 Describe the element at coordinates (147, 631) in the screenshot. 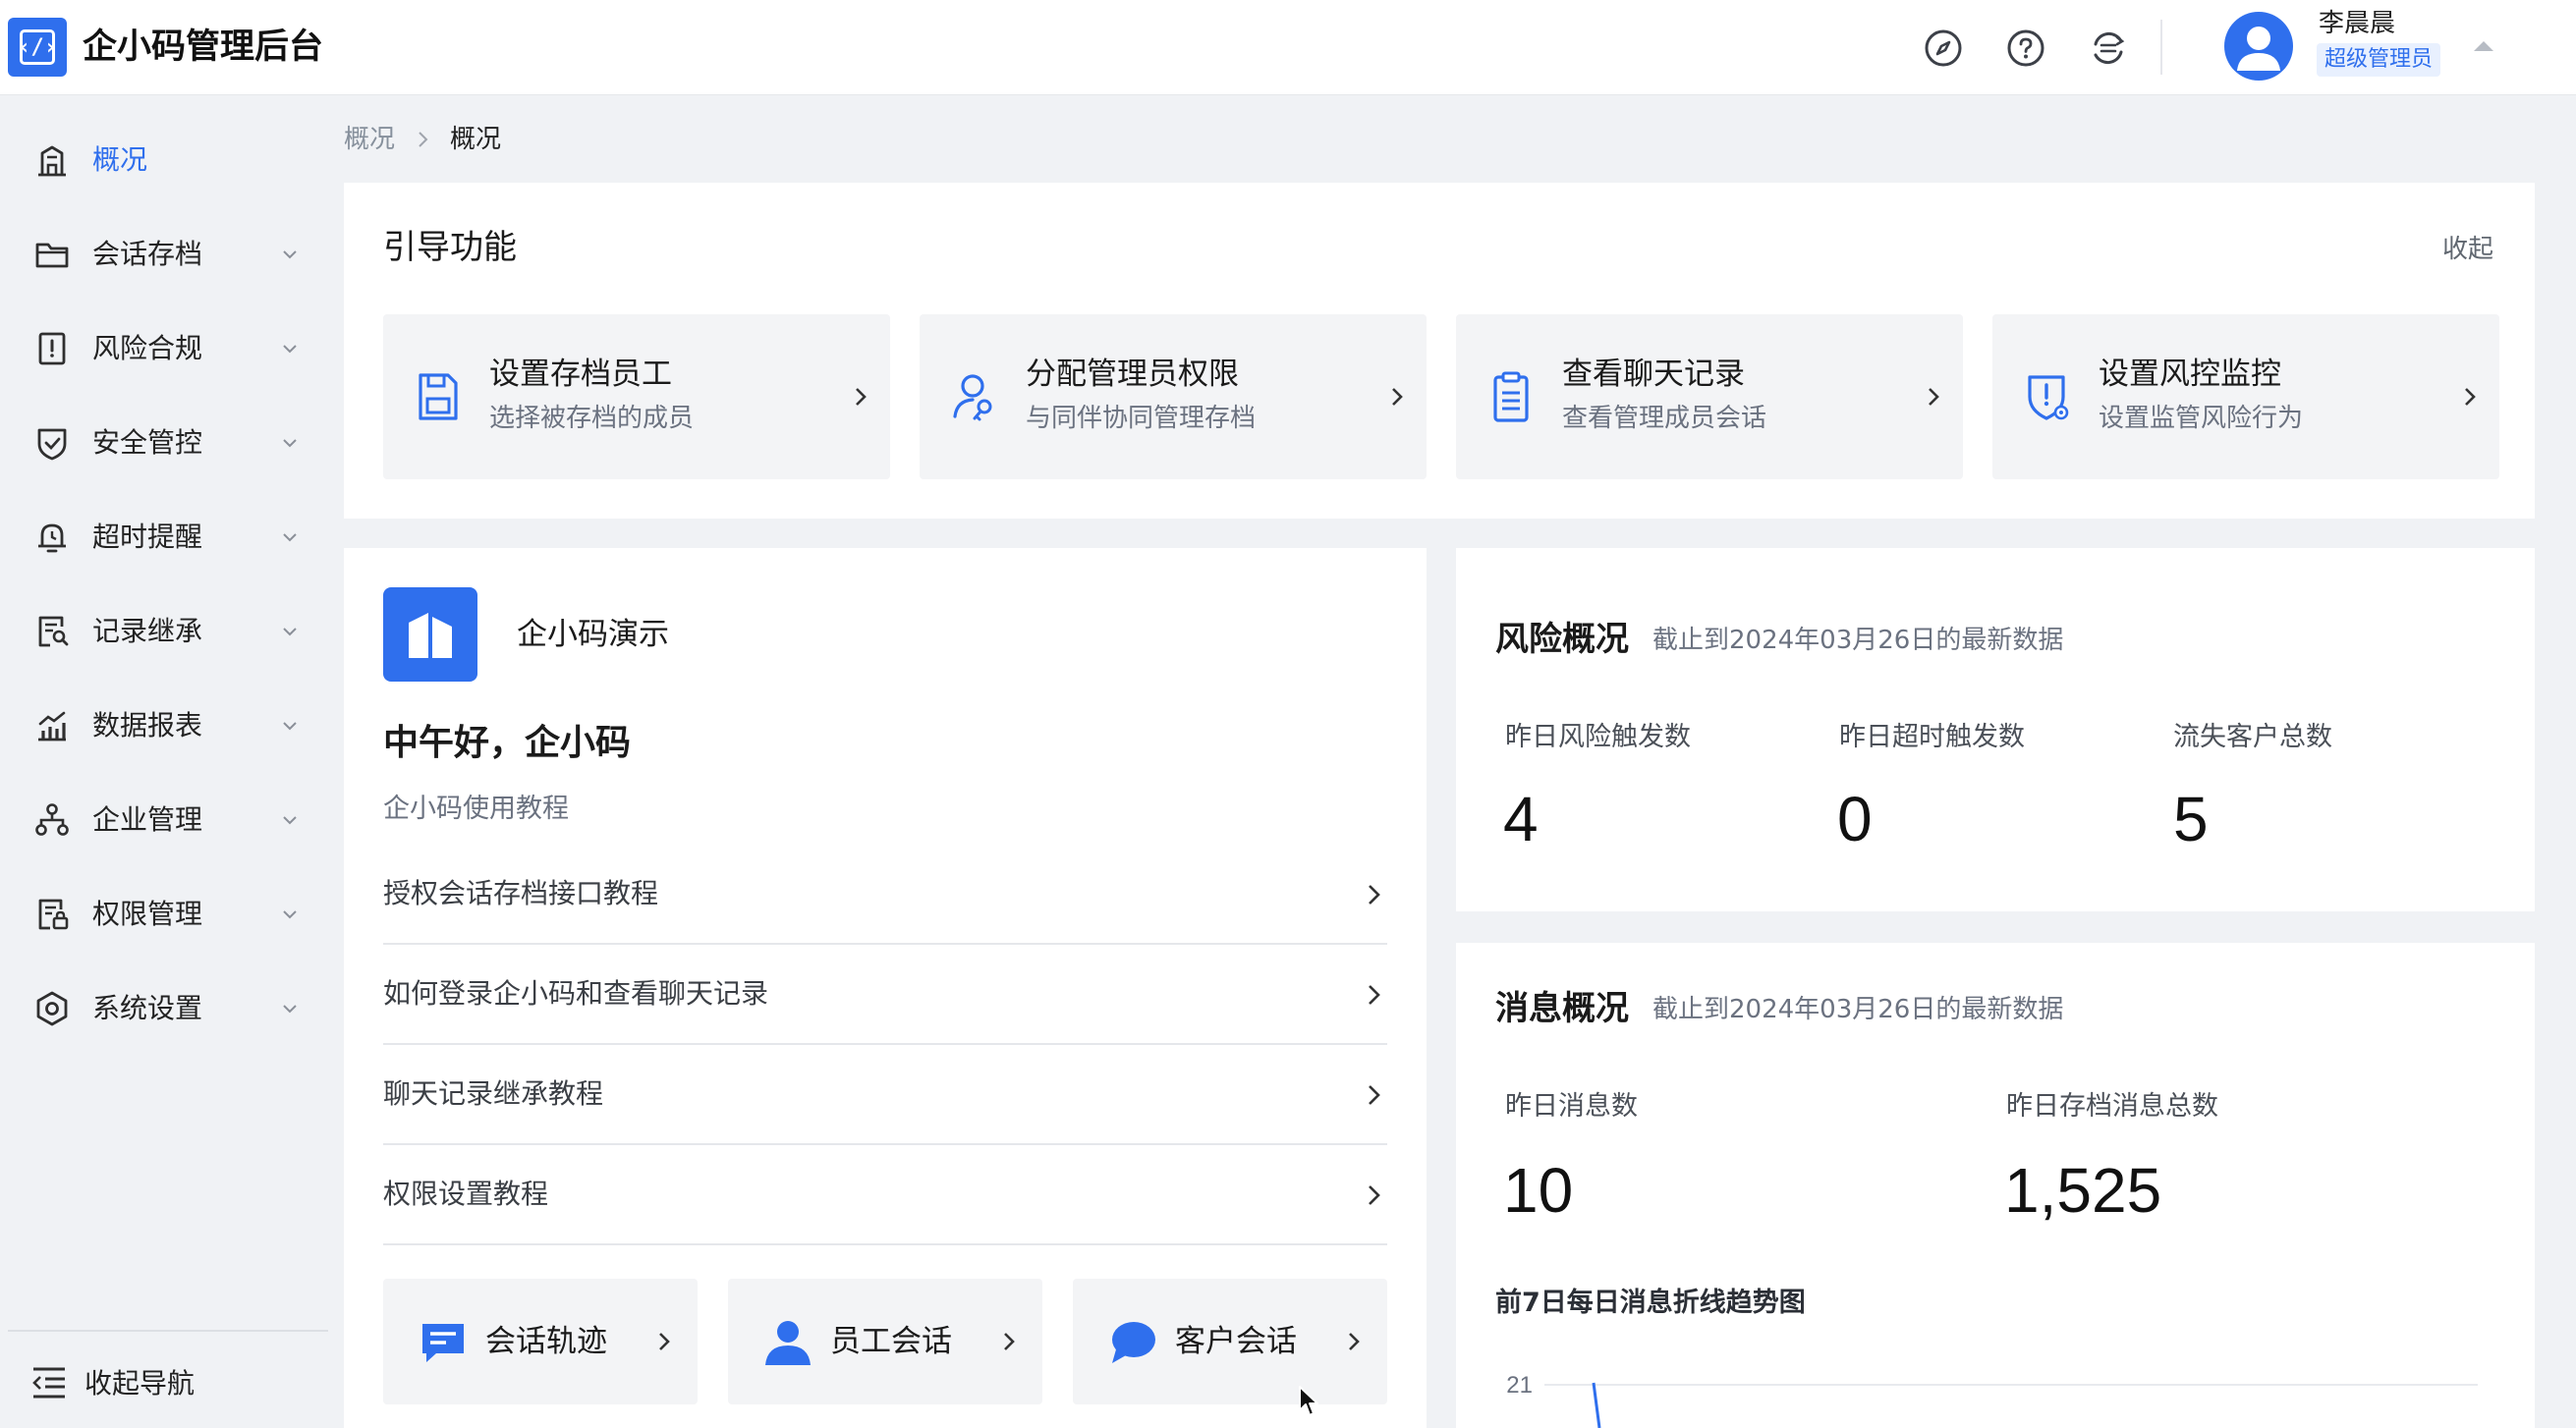

I see `sidebar-item-label: 记录继承` at that location.